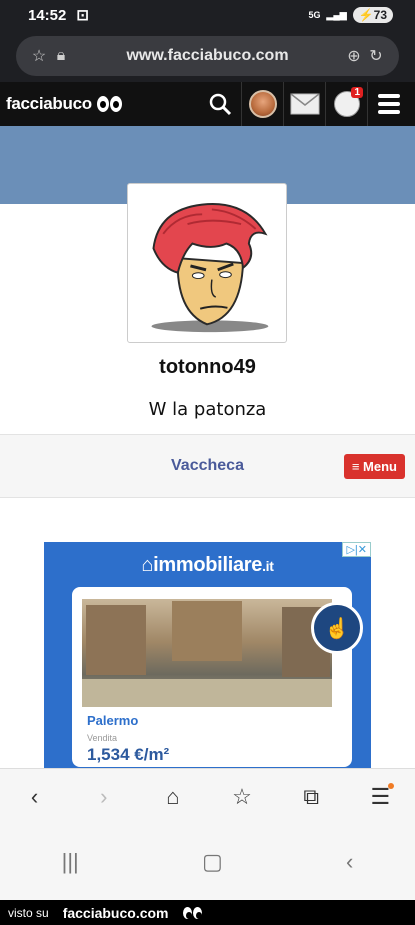  Describe the element at coordinates (207, 409) in the screenshot. I see `profile-motto: W la patonza` at that location.